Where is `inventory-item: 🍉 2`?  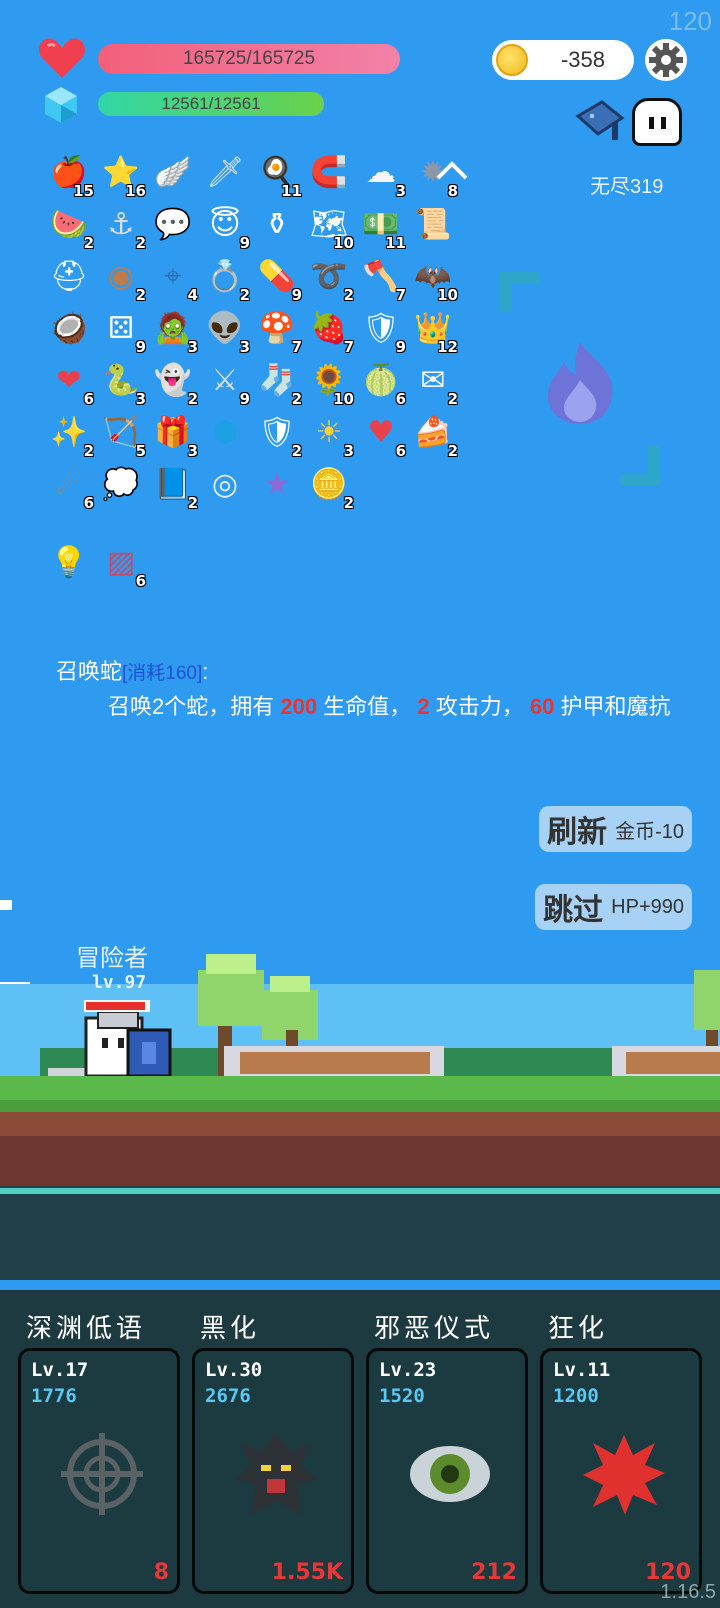 inventory-item: 🍉 2 is located at coordinates (70, 226).